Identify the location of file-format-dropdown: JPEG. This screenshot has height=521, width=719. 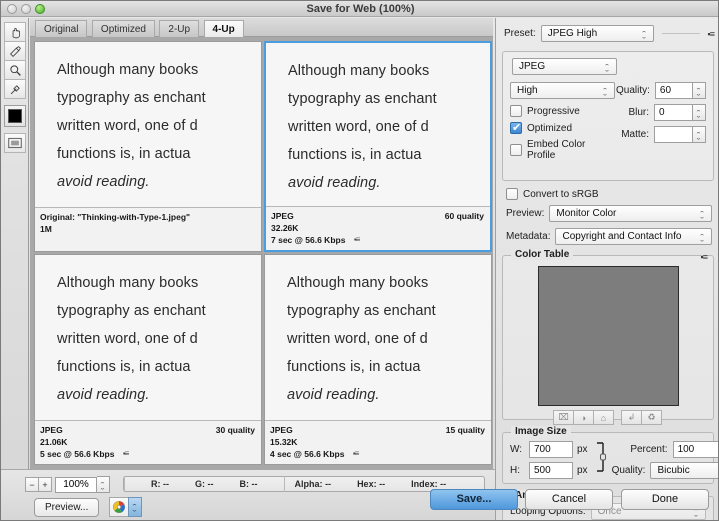
(564, 66).